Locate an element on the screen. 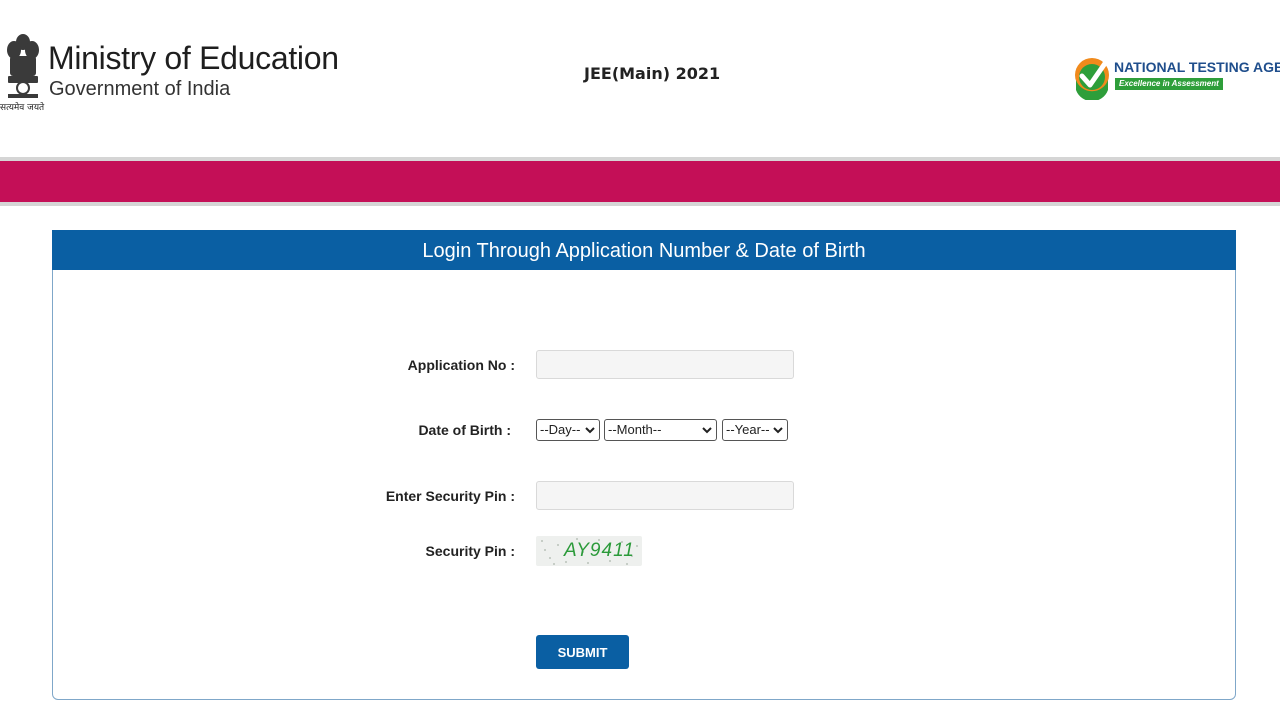 This screenshot has width=1280, height=720. dob-year-select: --Year-- is located at coordinates (755, 430).